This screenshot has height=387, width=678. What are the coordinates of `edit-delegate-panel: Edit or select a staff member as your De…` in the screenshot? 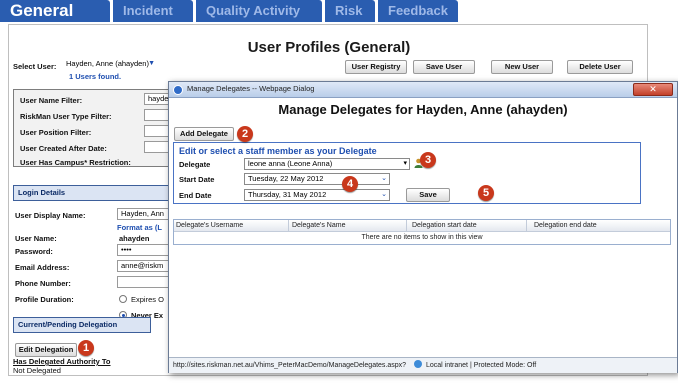 It's located at (407, 173).